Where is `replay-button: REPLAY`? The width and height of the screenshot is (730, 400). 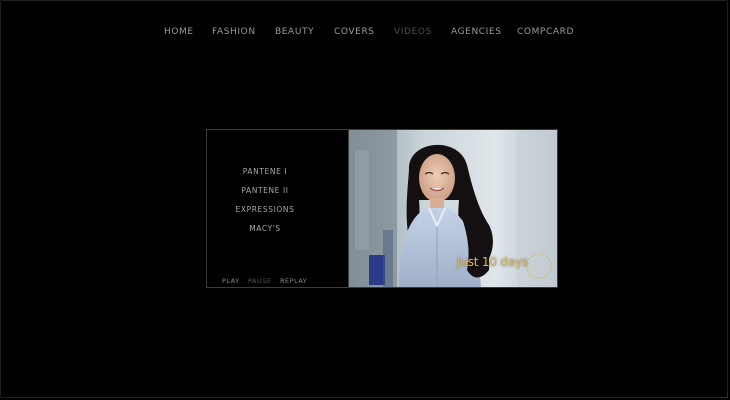
replay-button: REPLAY is located at coordinates (293, 281).